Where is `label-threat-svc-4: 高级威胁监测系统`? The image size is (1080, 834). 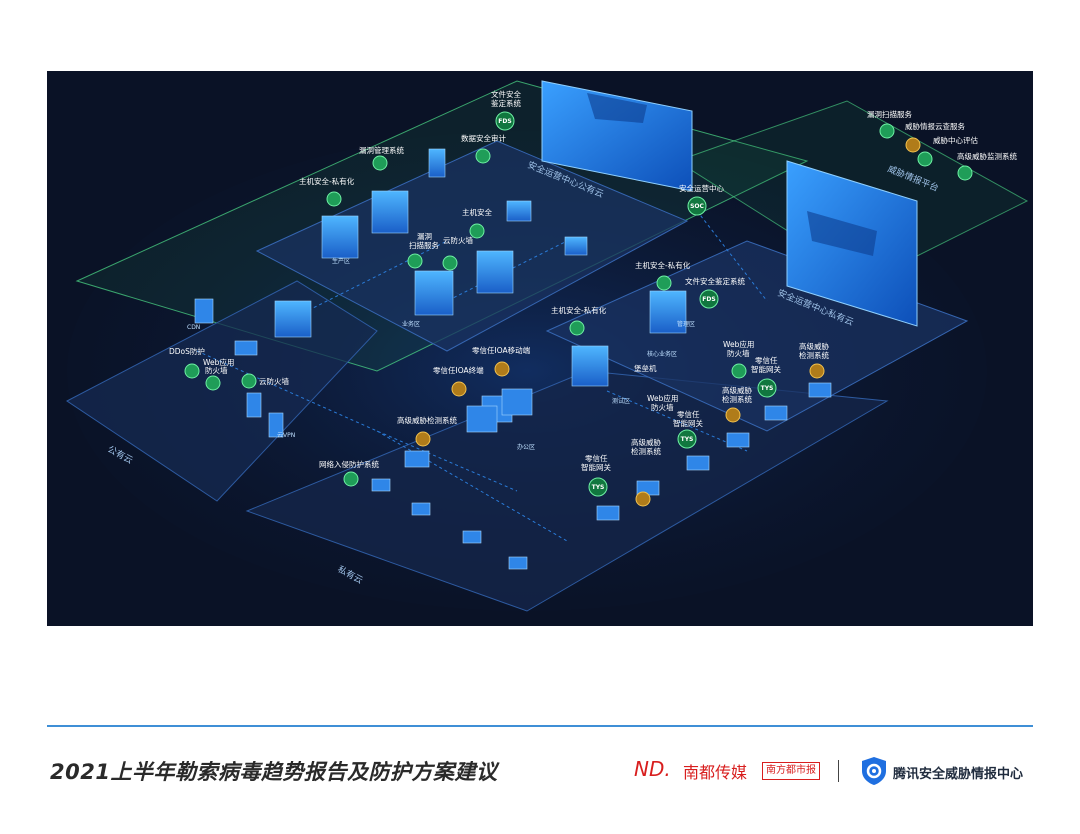
label-threat-svc-4: 高级威胁监测系统 is located at coordinates (987, 156).